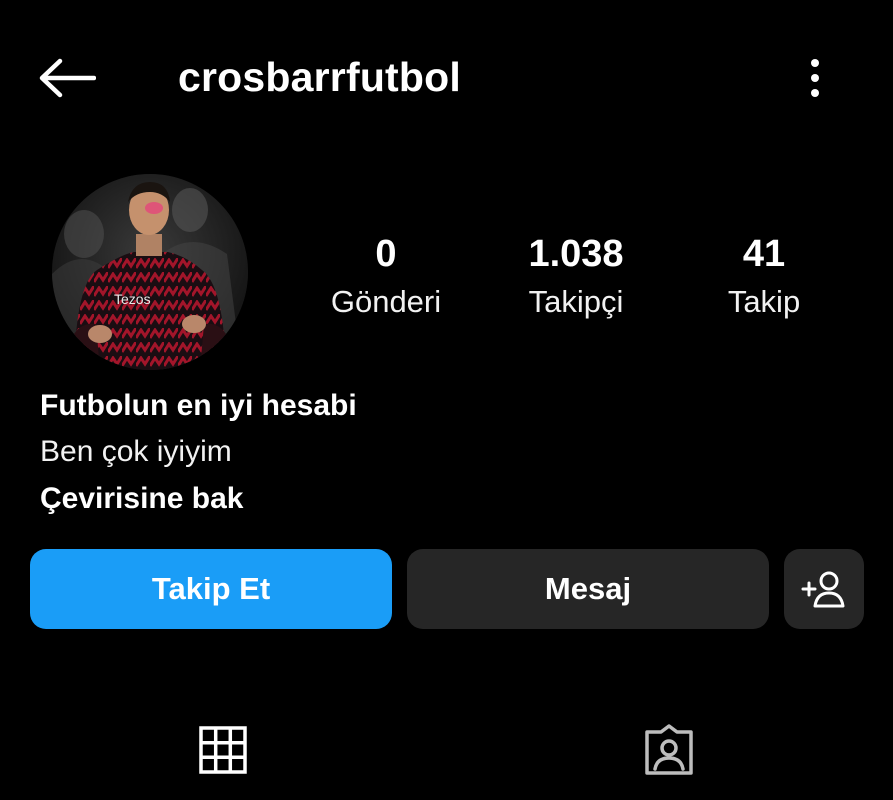  I want to click on suggest-accounts-button, so click(824, 589).